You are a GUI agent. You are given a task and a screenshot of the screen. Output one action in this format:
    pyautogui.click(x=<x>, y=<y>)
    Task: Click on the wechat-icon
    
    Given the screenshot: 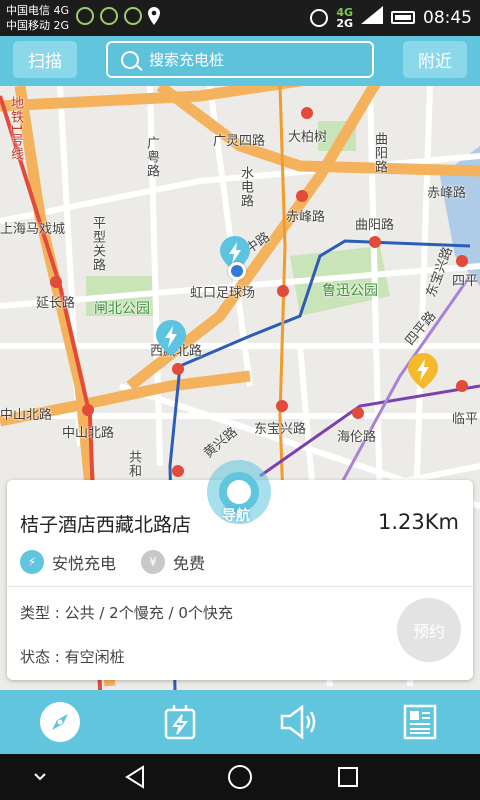 What is the action you would take?
    pyautogui.click(x=109, y=16)
    